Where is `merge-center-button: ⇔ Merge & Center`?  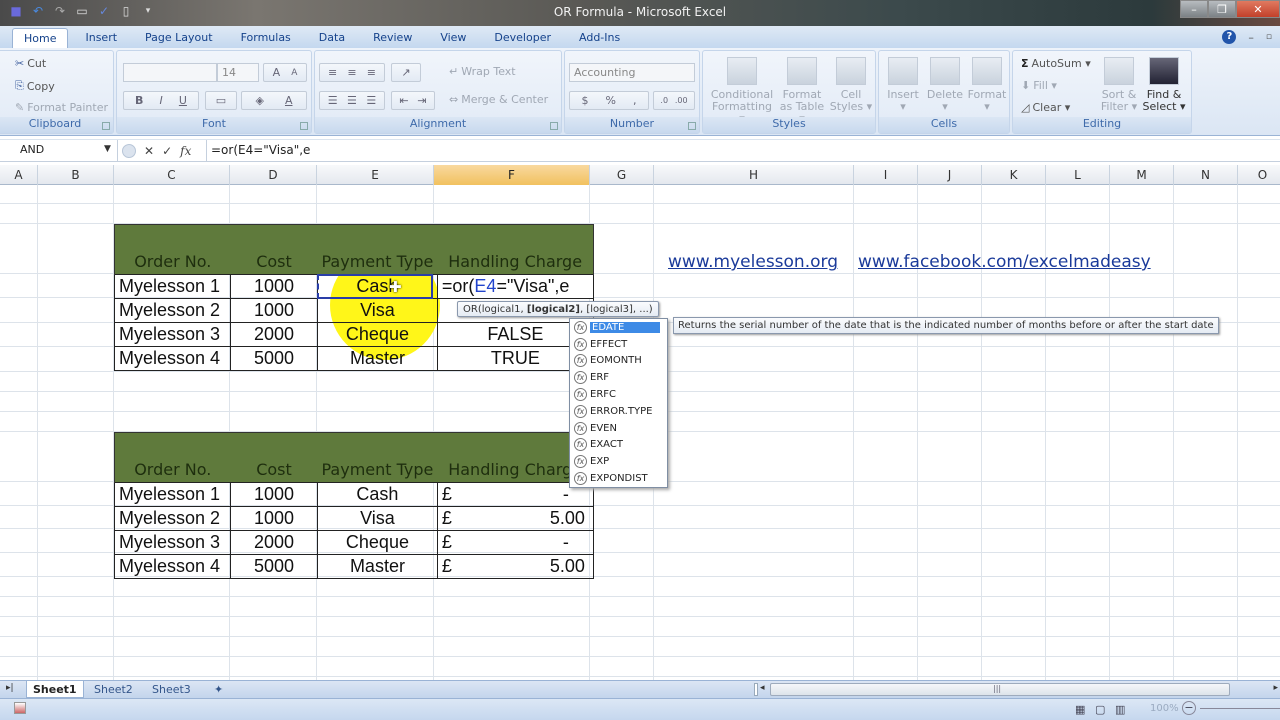
merge-center-button: ⇔ Merge & Center is located at coordinates (498, 99).